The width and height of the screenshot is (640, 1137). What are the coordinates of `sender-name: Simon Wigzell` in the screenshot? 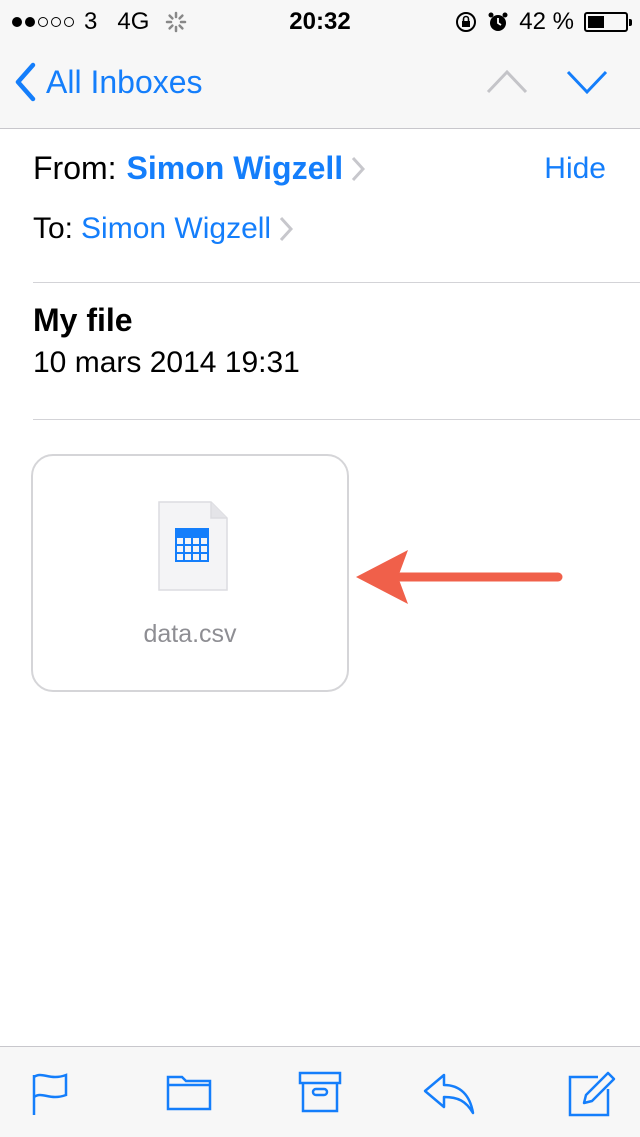 It's located at (235, 168).